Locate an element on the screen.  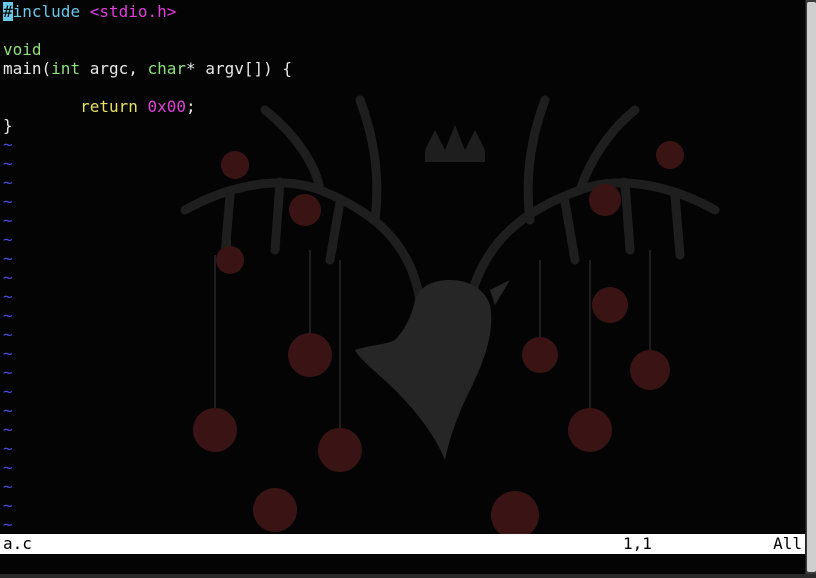
code-line: #include <stdio.h> is located at coordinates (403, 11).